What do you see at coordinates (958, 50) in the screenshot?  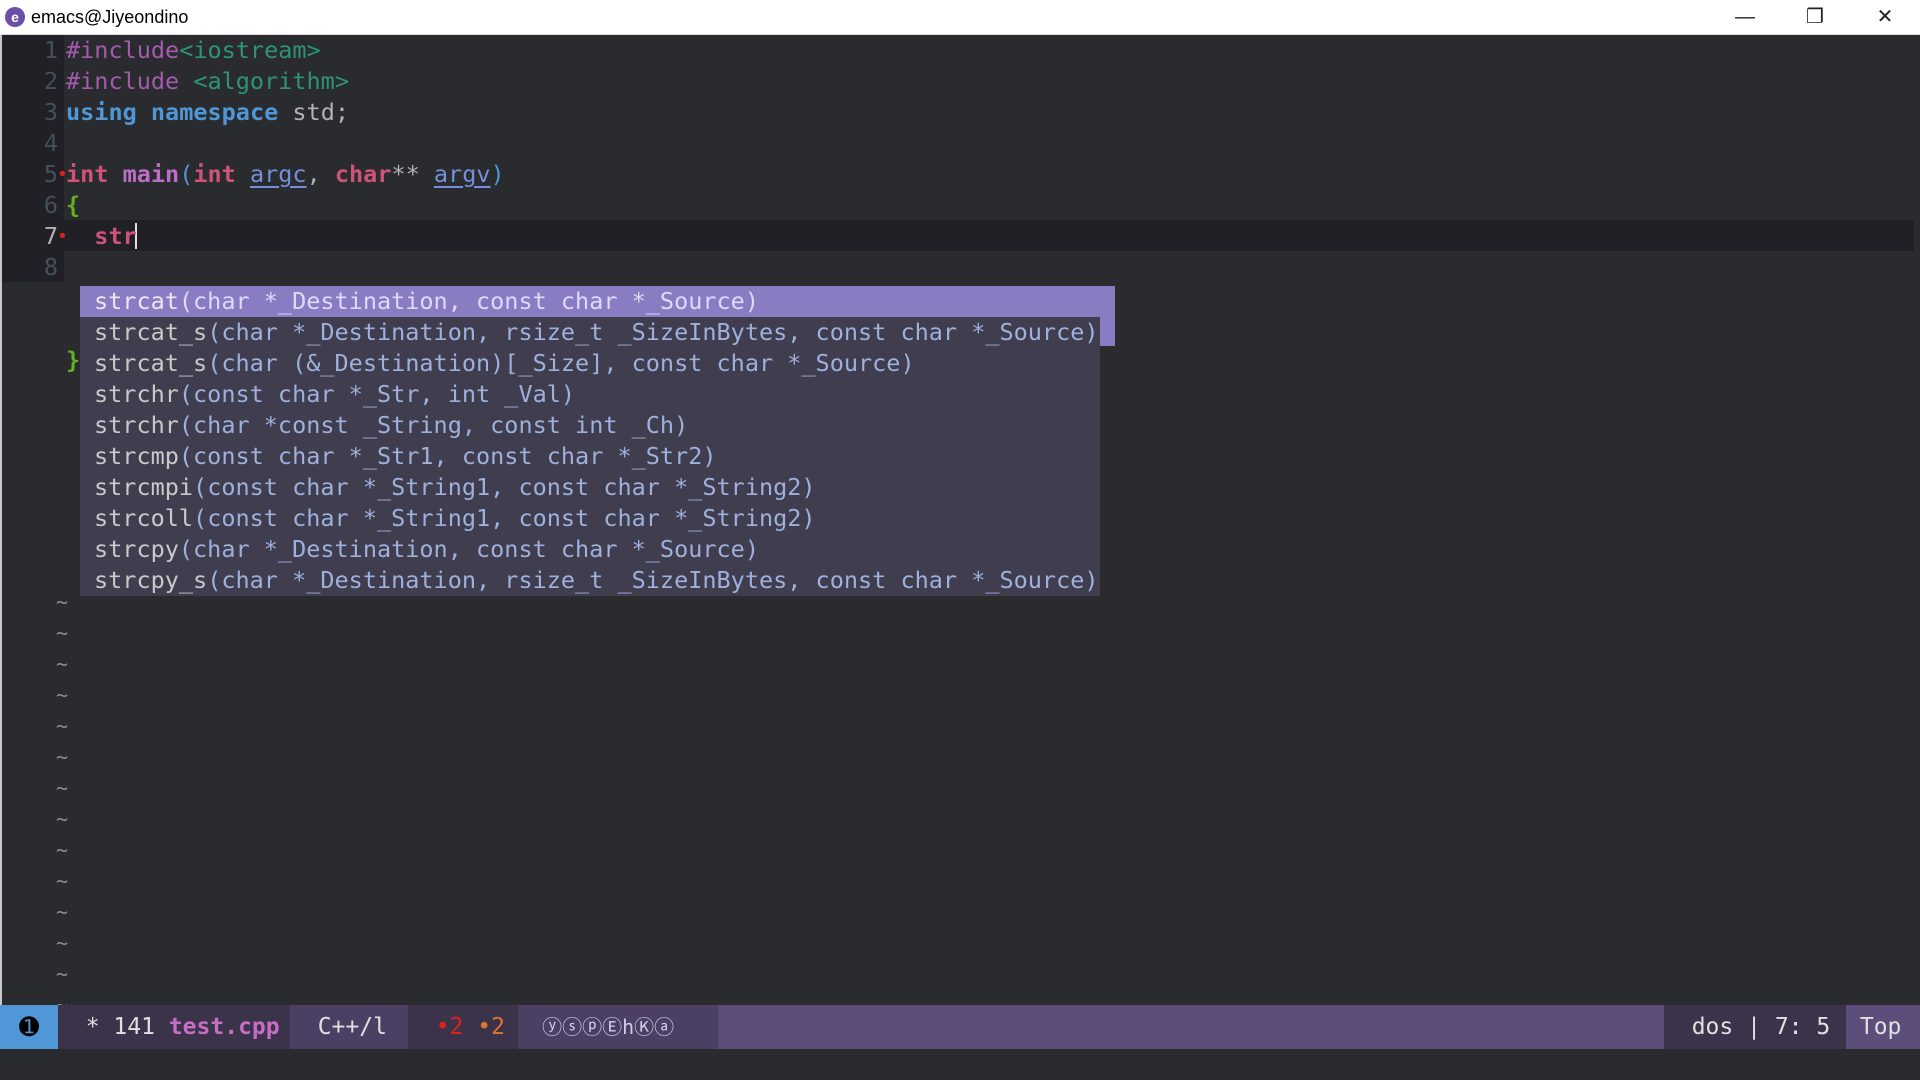 I see `code-line: 1 #include<iostream>` at bounding box center [958, 50].